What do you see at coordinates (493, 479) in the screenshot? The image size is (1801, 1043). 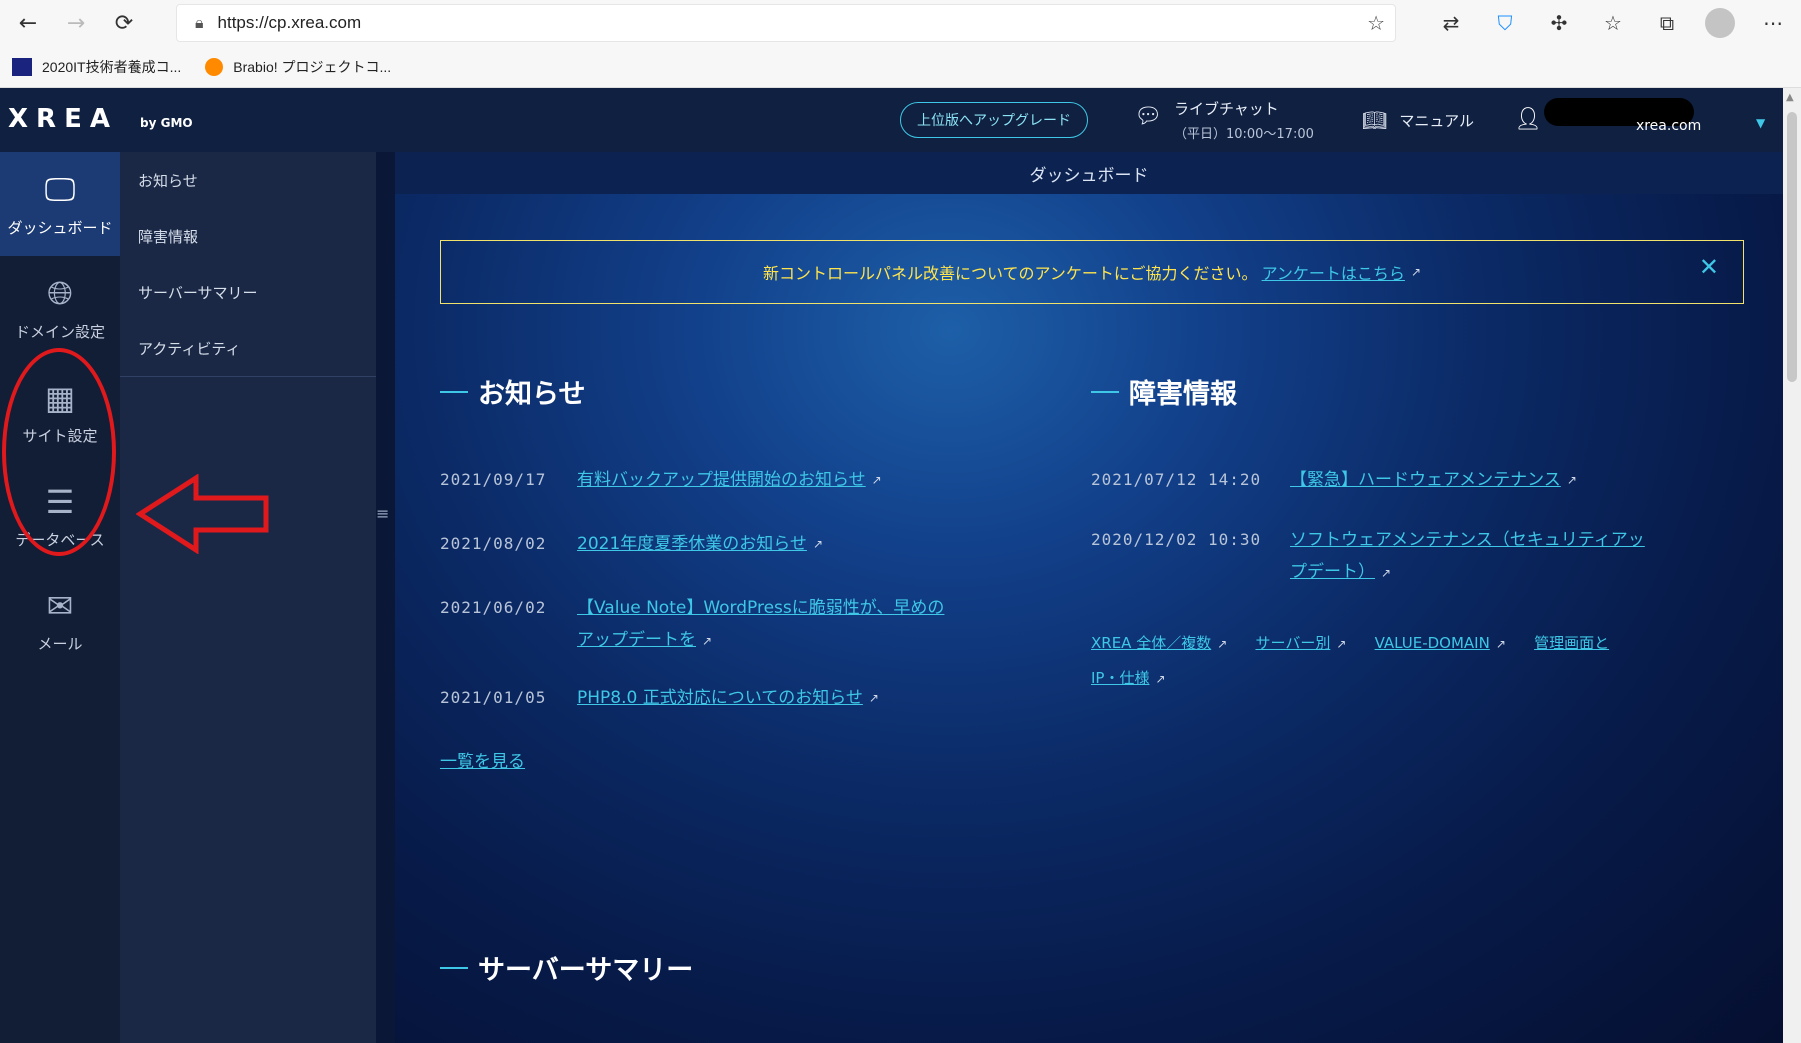 I see `news-date: 2021/09/17` at bounding box center [493, 479].